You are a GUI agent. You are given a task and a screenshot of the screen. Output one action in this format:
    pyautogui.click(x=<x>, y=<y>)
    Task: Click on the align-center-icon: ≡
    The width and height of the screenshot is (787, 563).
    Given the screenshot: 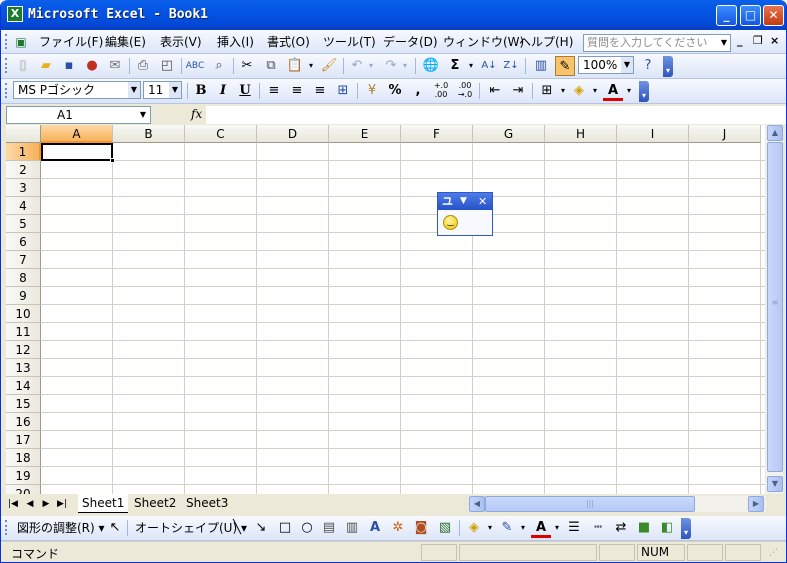 What is the action you would take?
    pyautogui.click(x=297, y=91)
    